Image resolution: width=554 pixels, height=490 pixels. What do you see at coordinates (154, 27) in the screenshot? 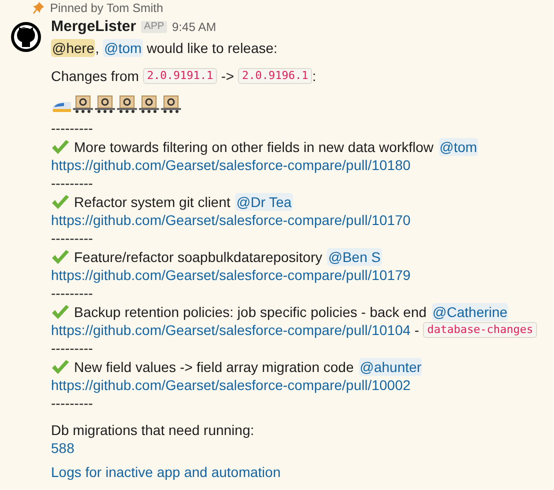
I see `app-badge: APP` at bounding box center [154, 27].